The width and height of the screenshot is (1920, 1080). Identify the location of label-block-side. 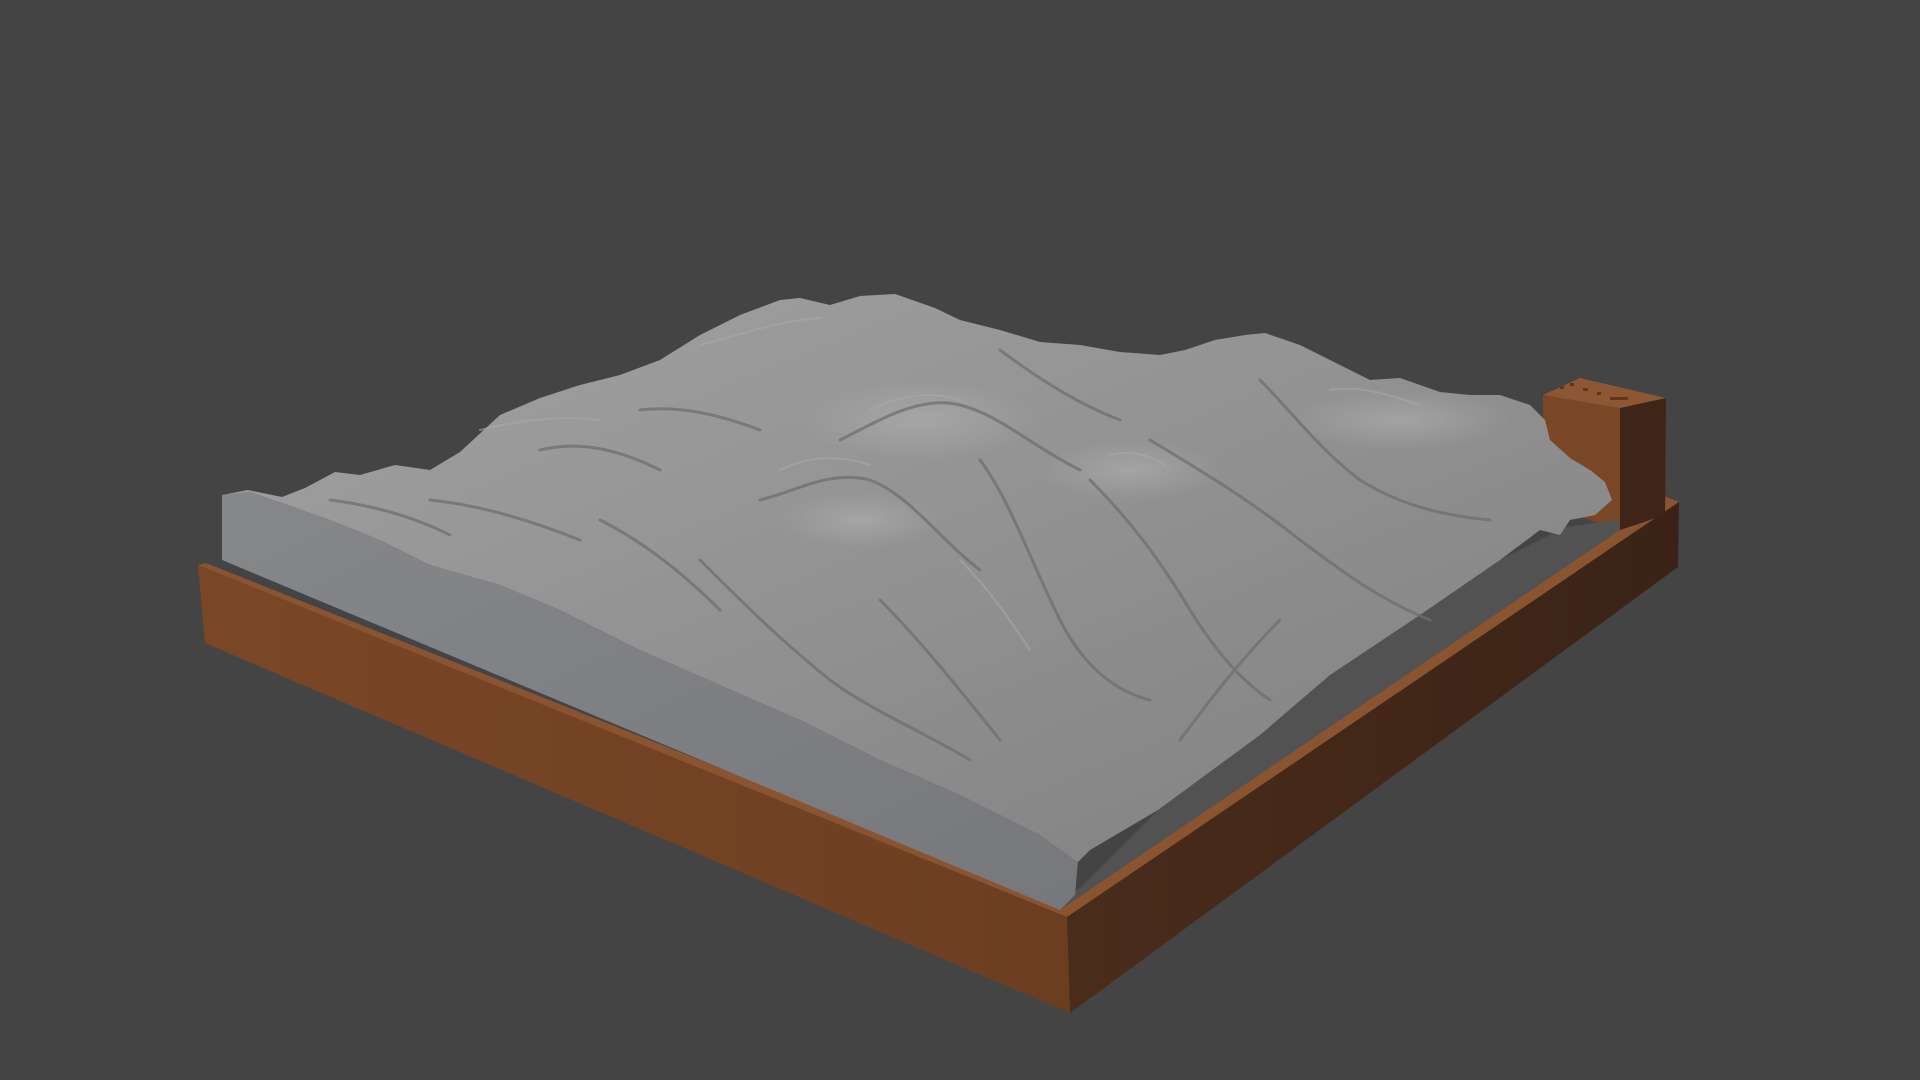
(1643, 464).